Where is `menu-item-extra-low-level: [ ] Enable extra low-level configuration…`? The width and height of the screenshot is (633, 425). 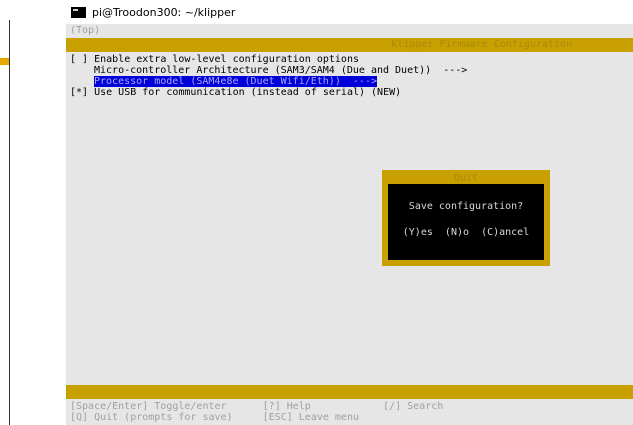
menu-item-extra-low-level: [ ] Enable extra low-level configuration… is located at coordinates (214, 59).